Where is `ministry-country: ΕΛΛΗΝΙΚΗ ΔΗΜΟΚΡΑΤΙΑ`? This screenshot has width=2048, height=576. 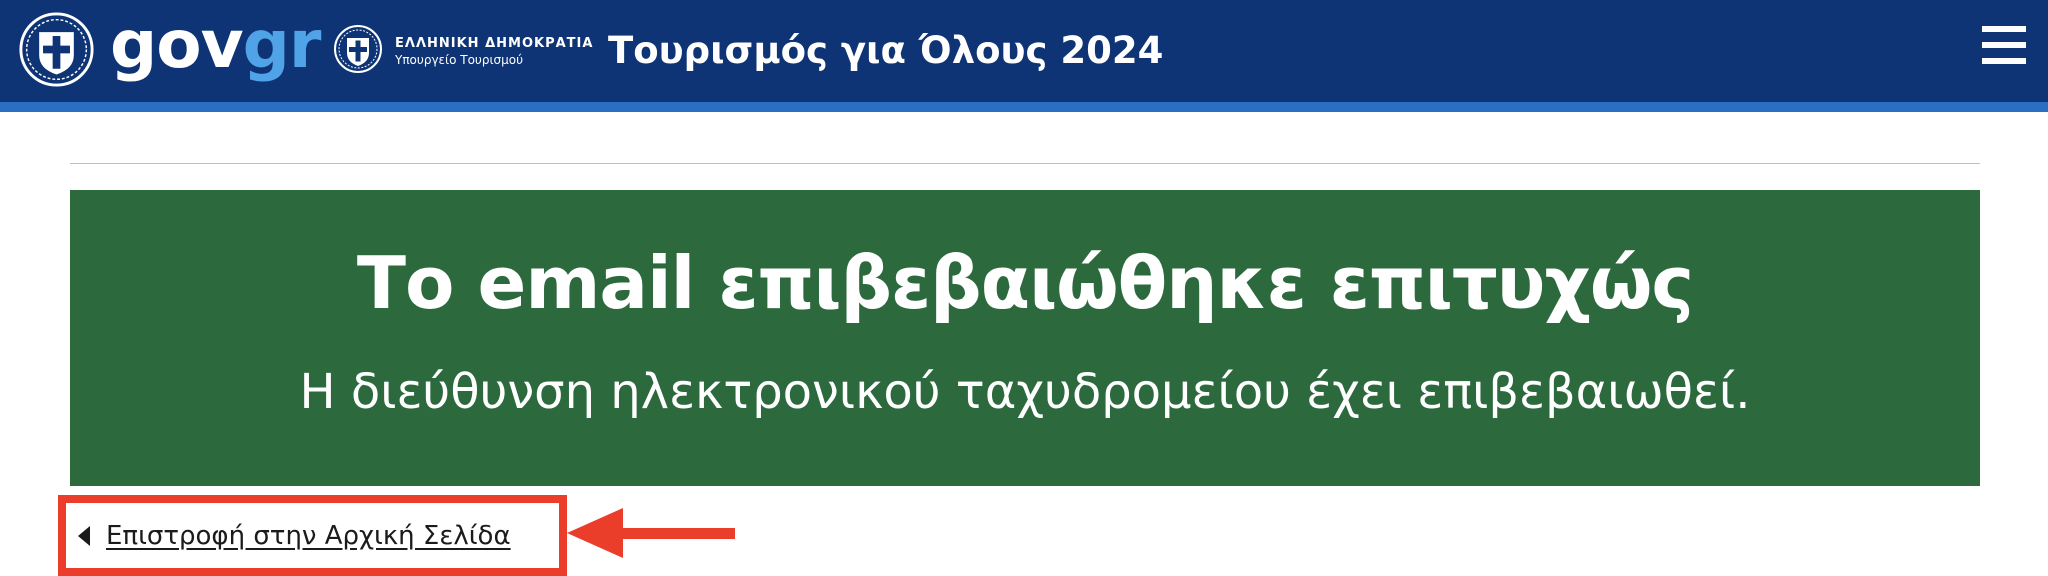
ministry-country: ΕΛΛΗΝΙΚΗ ΔΗΜΟΚΡΑΤΙΑ is located at coordinates (494, 43).